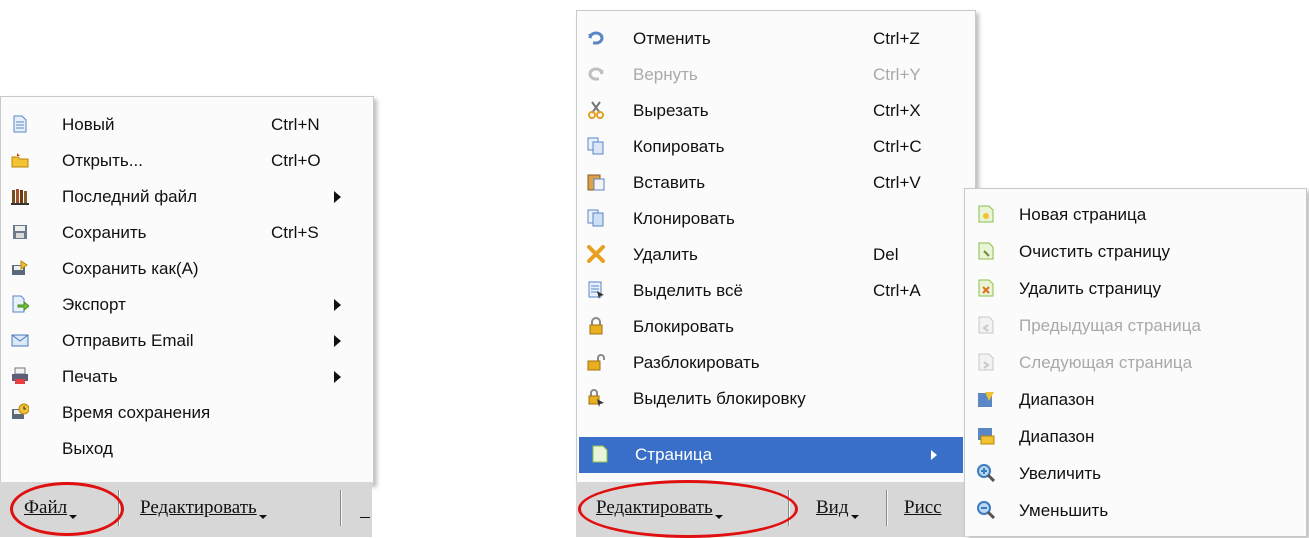 The height and width of the screenshot is (538, 1309). Describe the element at coordinates (20, 412) in the screenshot. I see `save-time-icon` at that location.